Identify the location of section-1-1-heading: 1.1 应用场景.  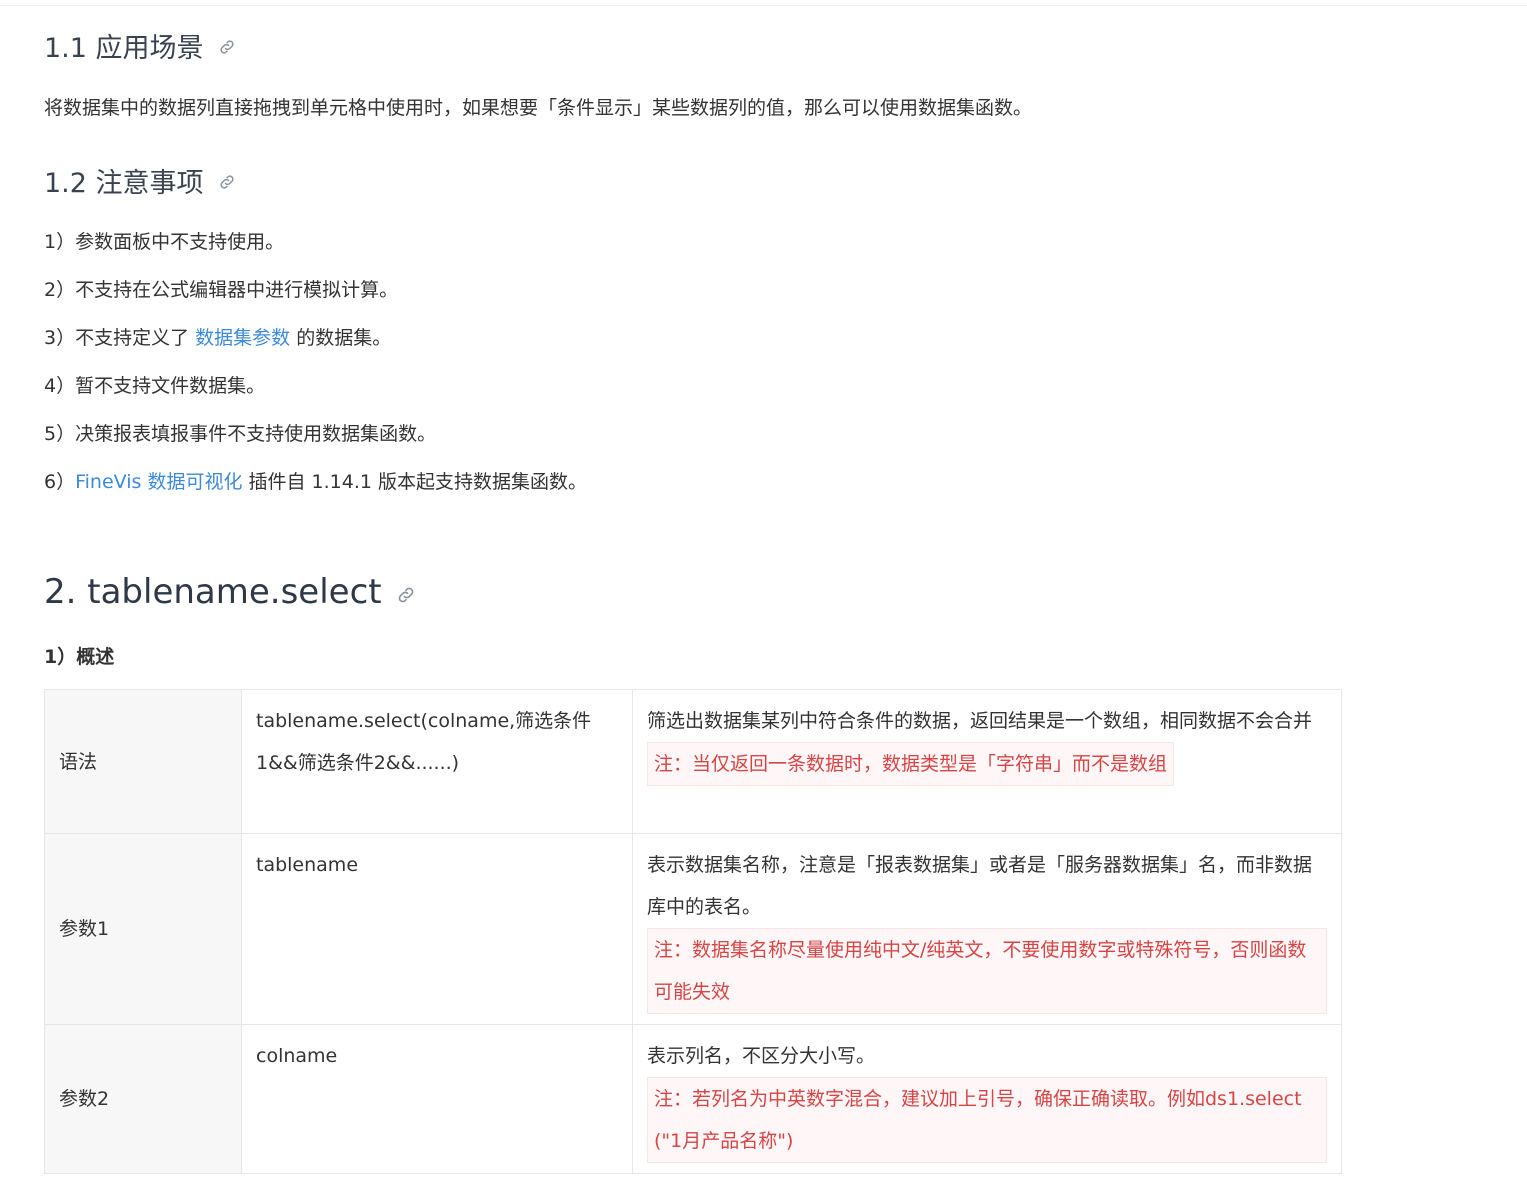
(140, 49).